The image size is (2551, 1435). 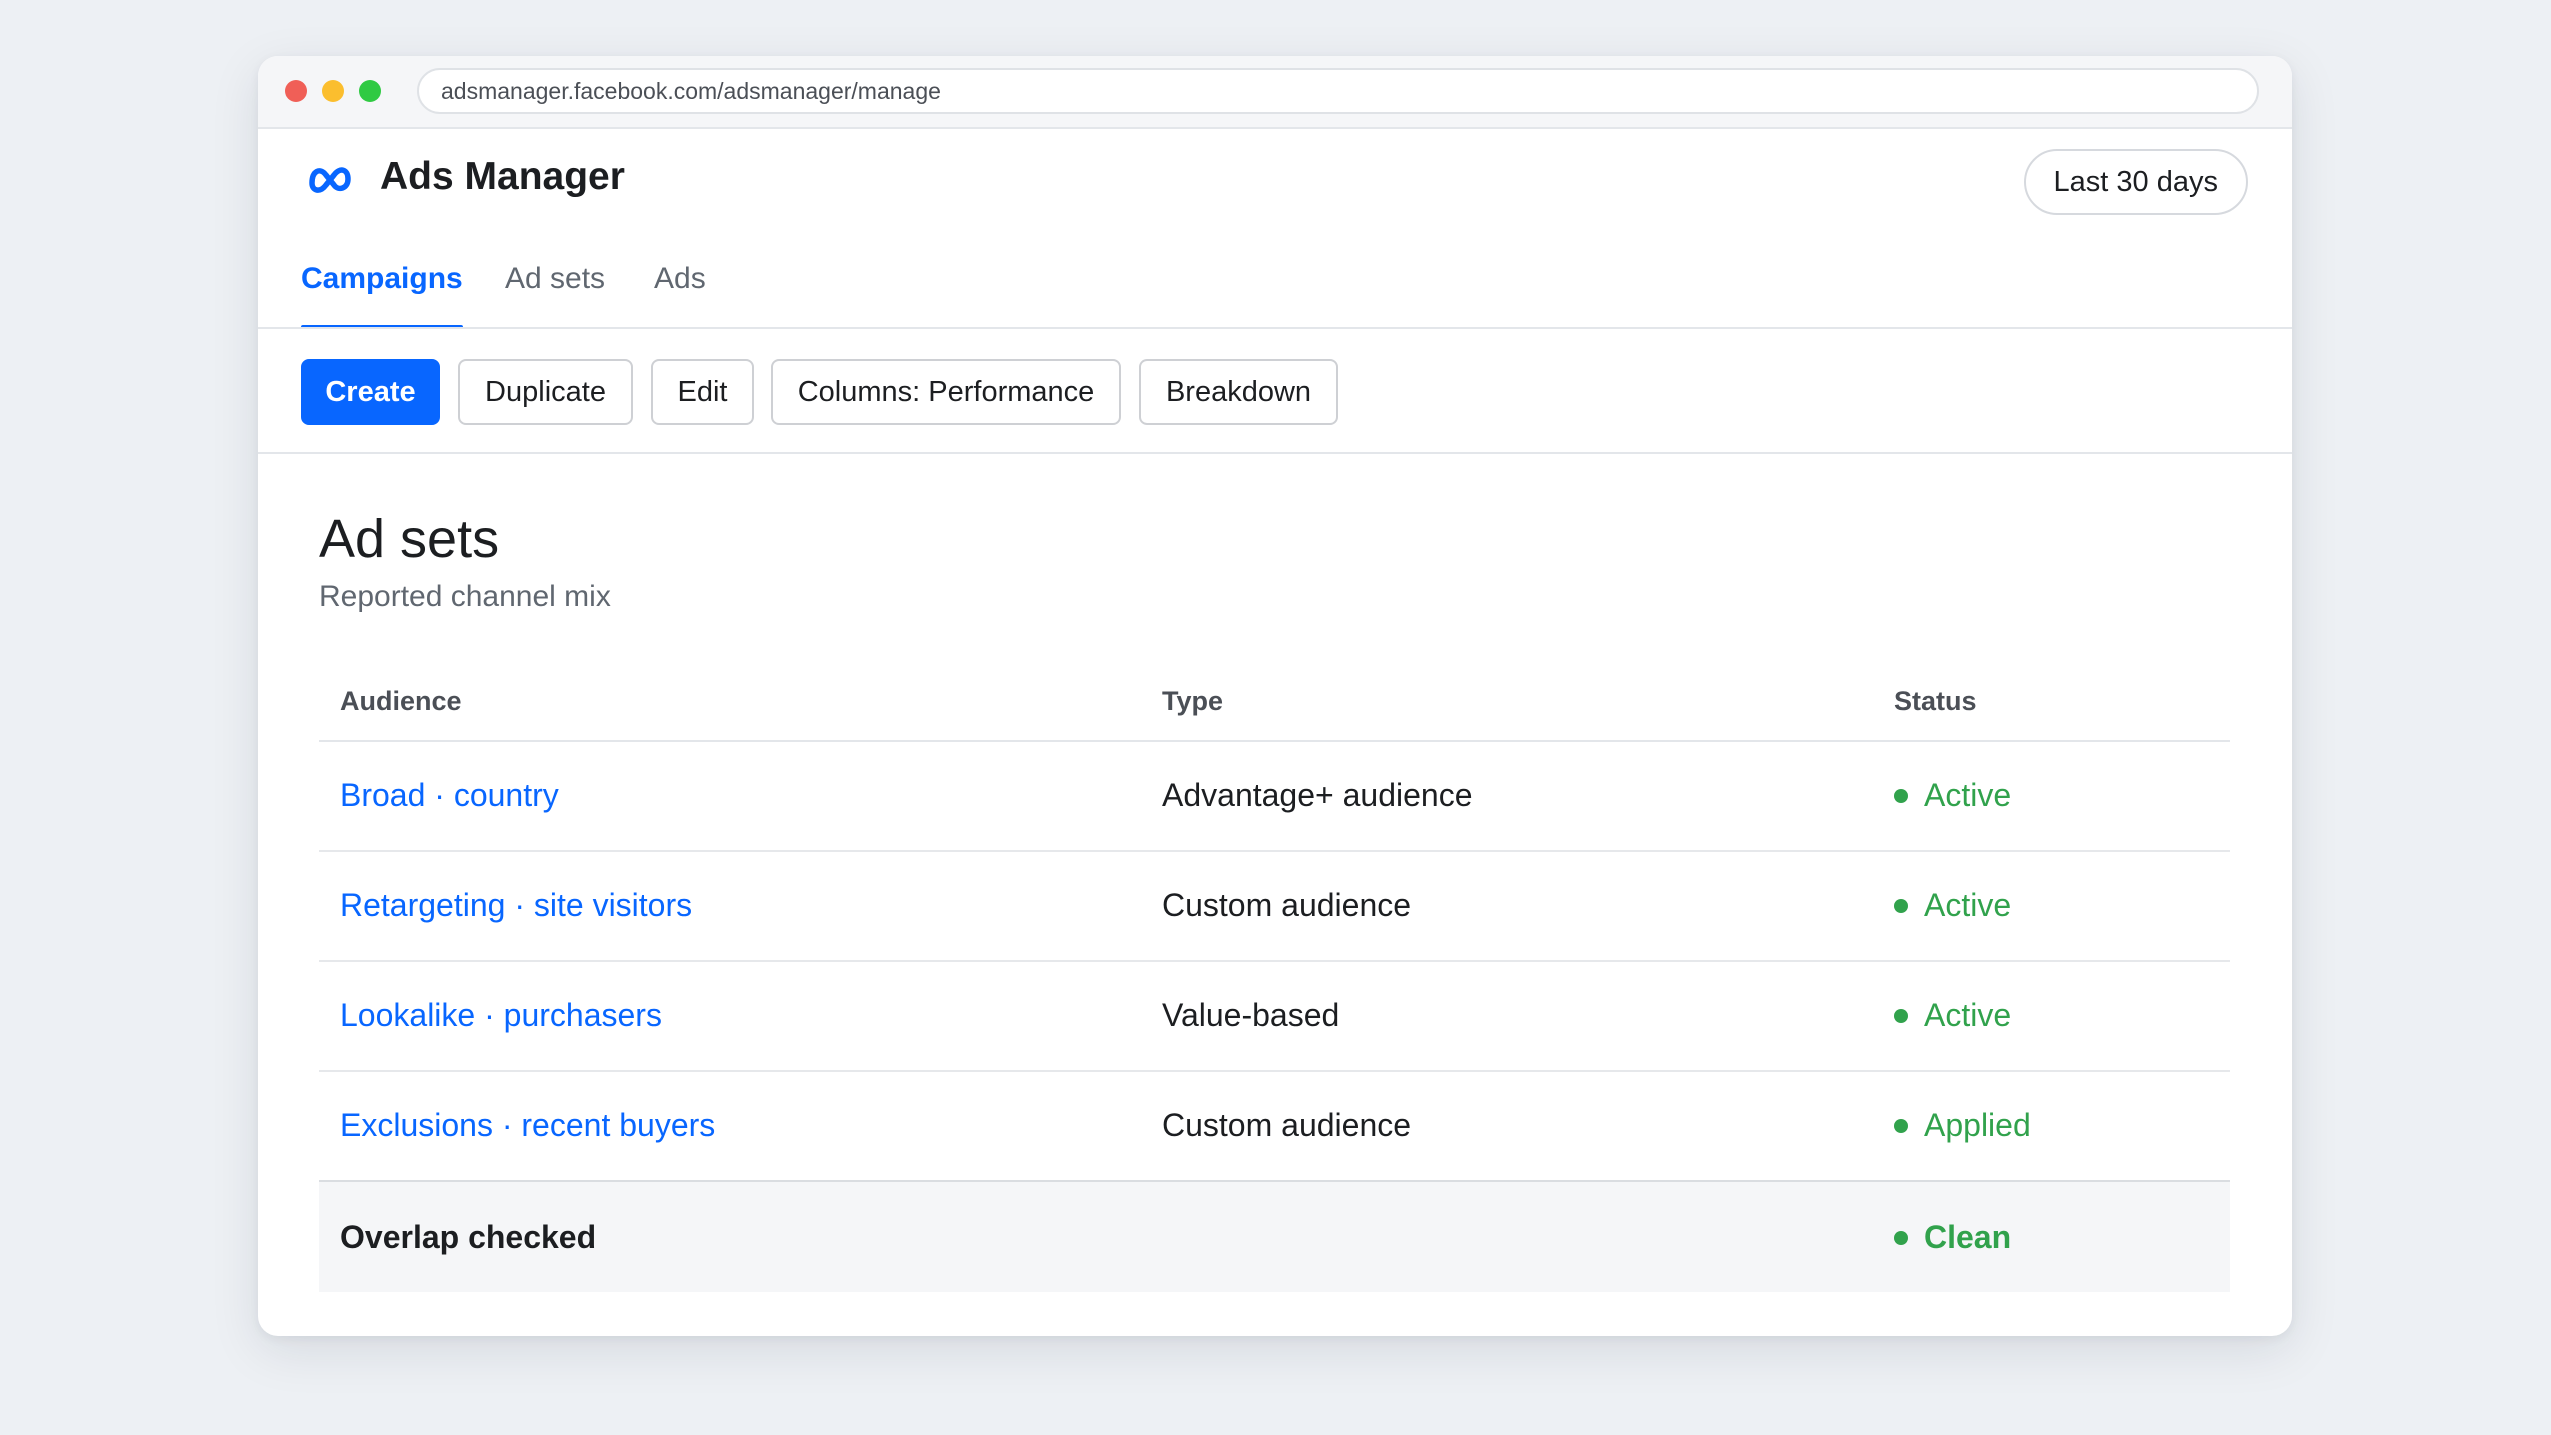 I want to click on section-subtitle: Reported channel mix, so click(x=465, y=596).